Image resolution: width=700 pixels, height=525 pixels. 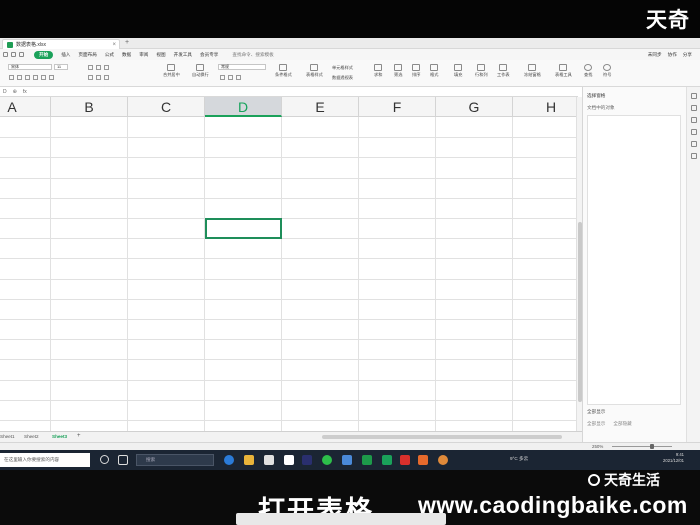 I want to click on freeze-panes-button: 冻结窗格, so click(x=532, y=71).